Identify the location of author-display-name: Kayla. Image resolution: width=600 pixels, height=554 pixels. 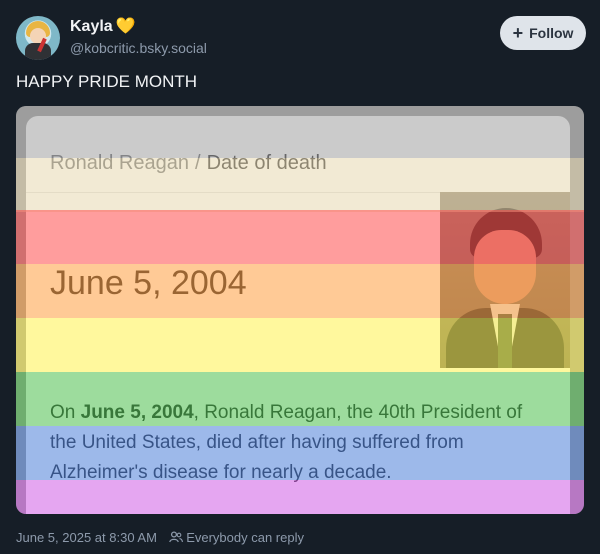
(91, 26).